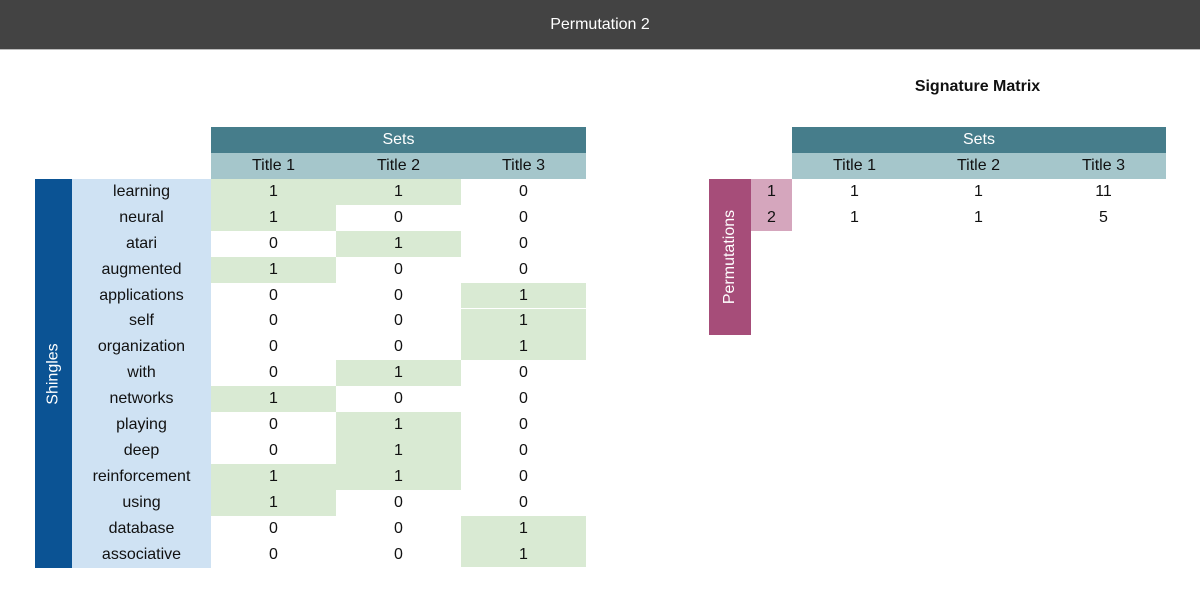 The width and height of the screenshot is (1200, 600). Describe the element at coordinates (141, 554) in the screenshot. I see `shingle-label: associative` at that location.